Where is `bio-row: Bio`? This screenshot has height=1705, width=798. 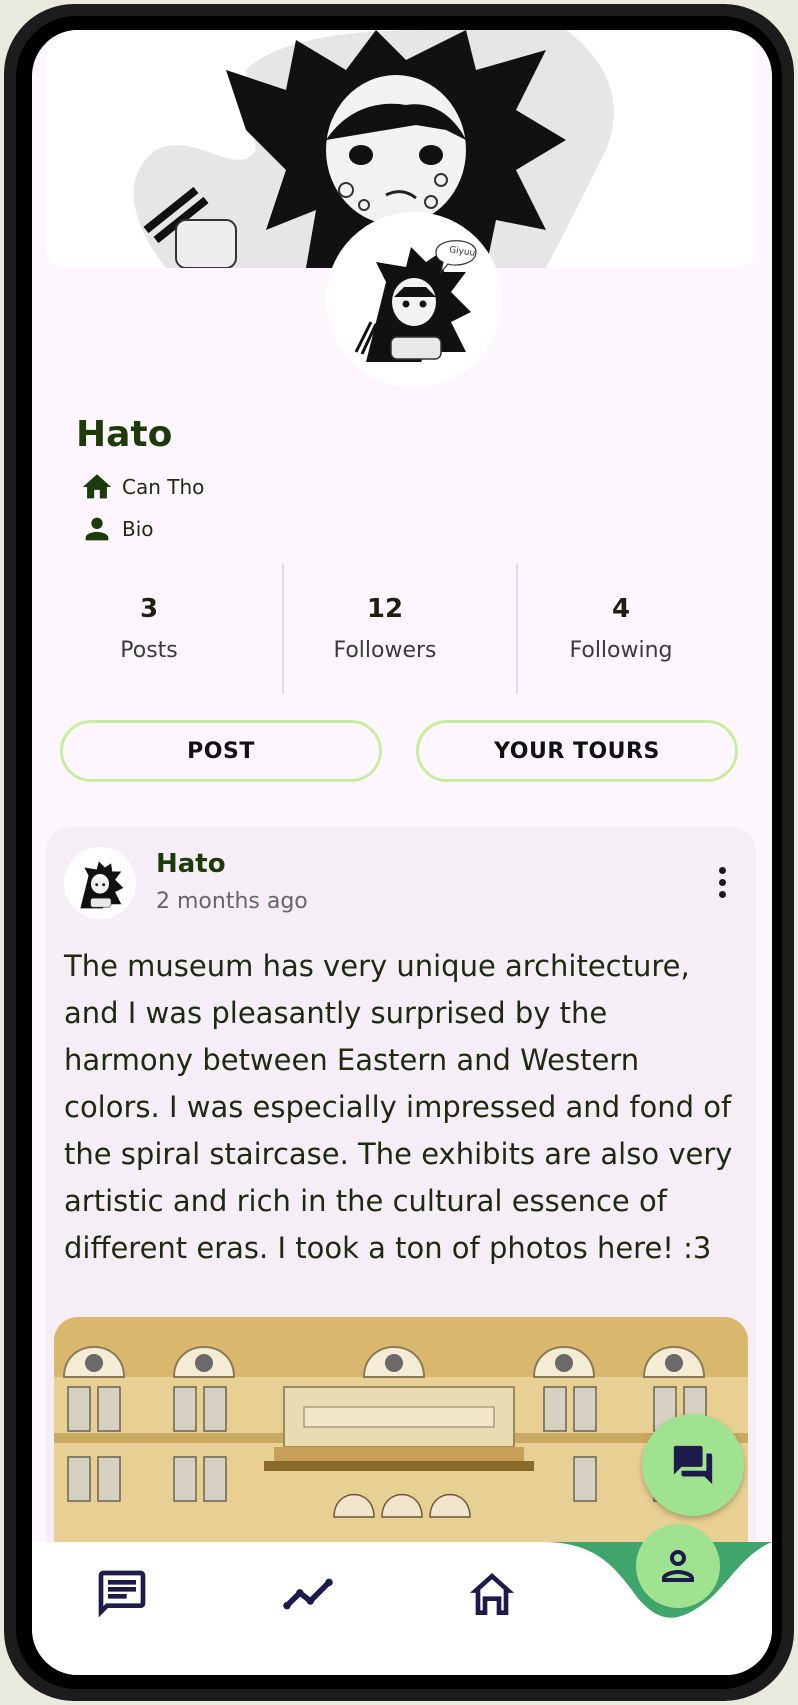 bio-row: Bio is located at coordinates (116, 529).